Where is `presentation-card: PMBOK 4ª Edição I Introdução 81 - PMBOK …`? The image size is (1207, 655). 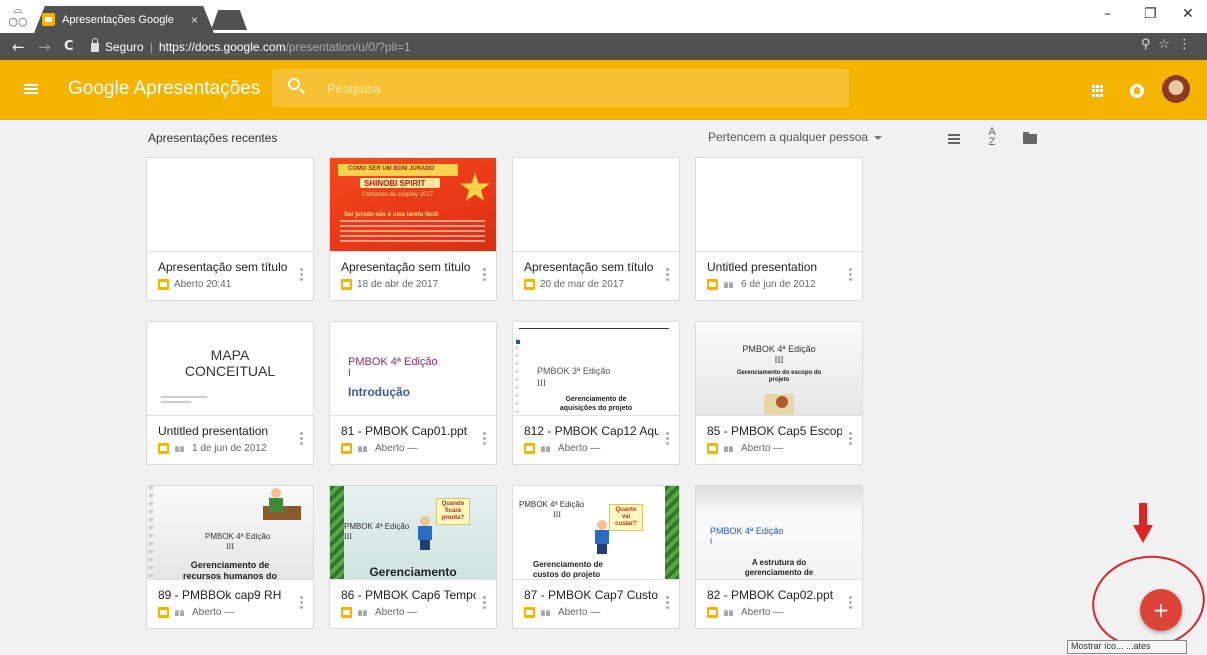
presentation-card: PMBOK 4ª Edição I Introdução 81 - PMBOK … is located at coordinates (413, 393).